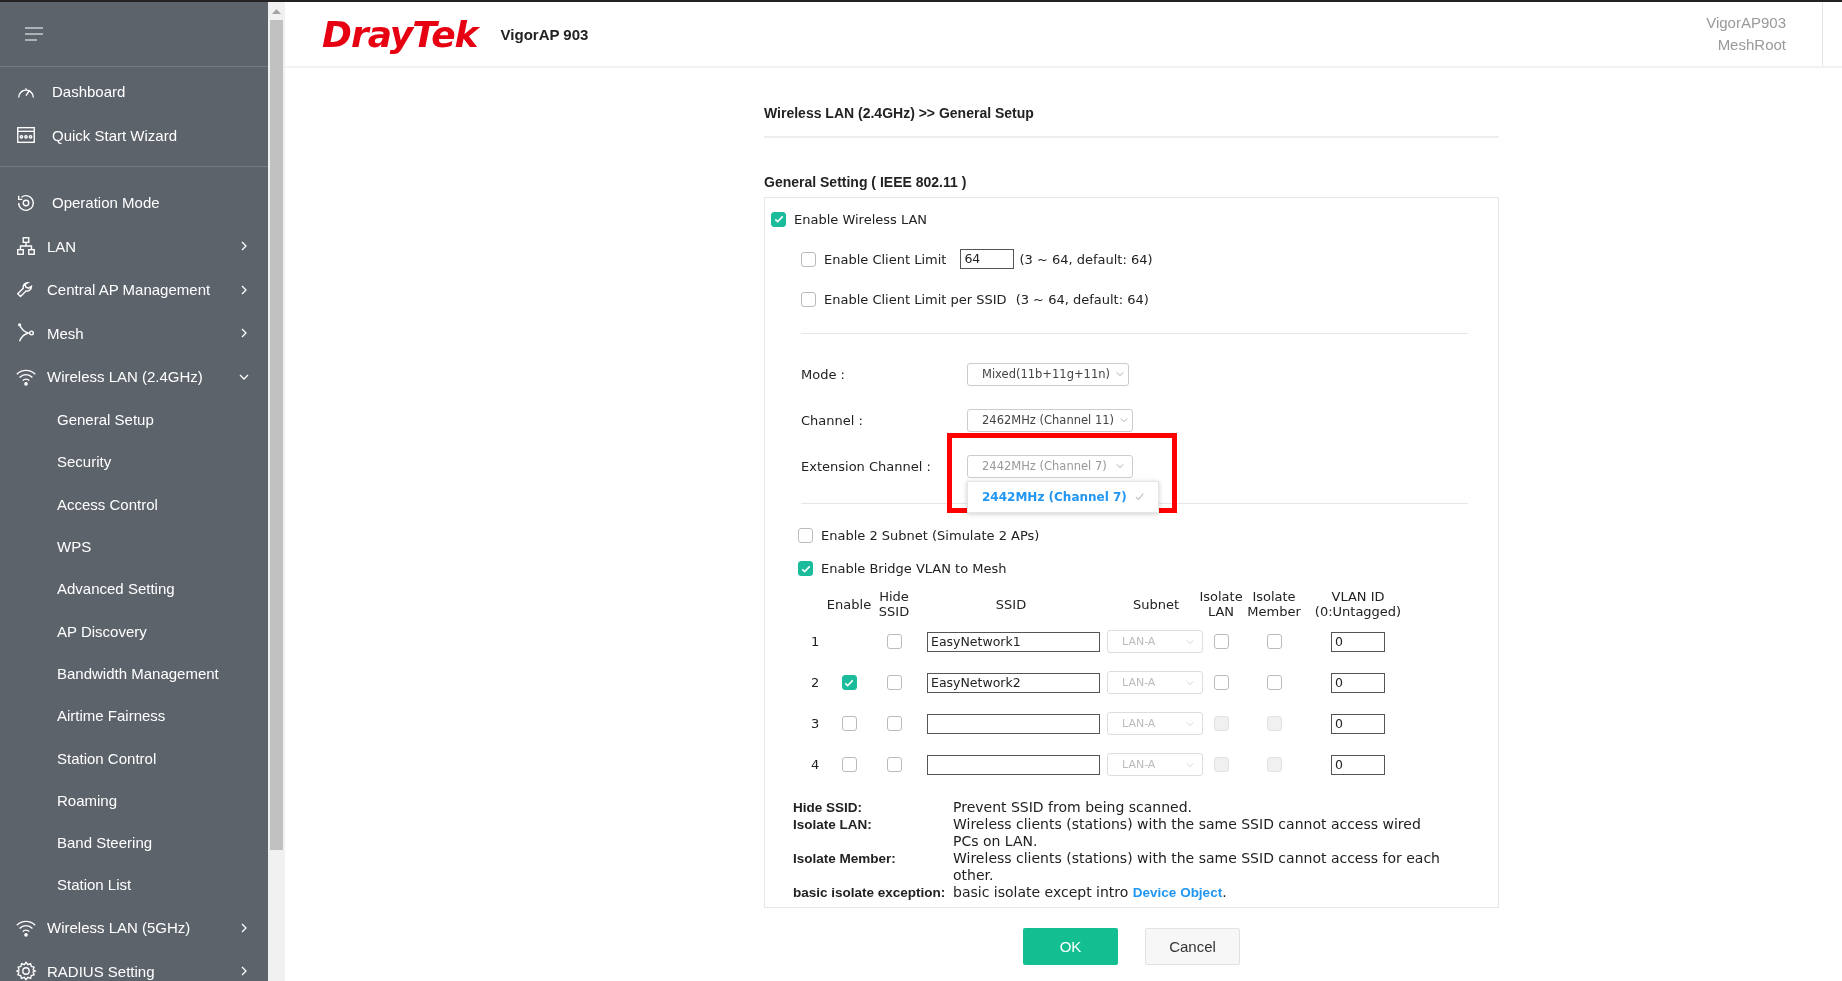  I want to click on sidebar-item: Operation Mode, so click(134, 203).